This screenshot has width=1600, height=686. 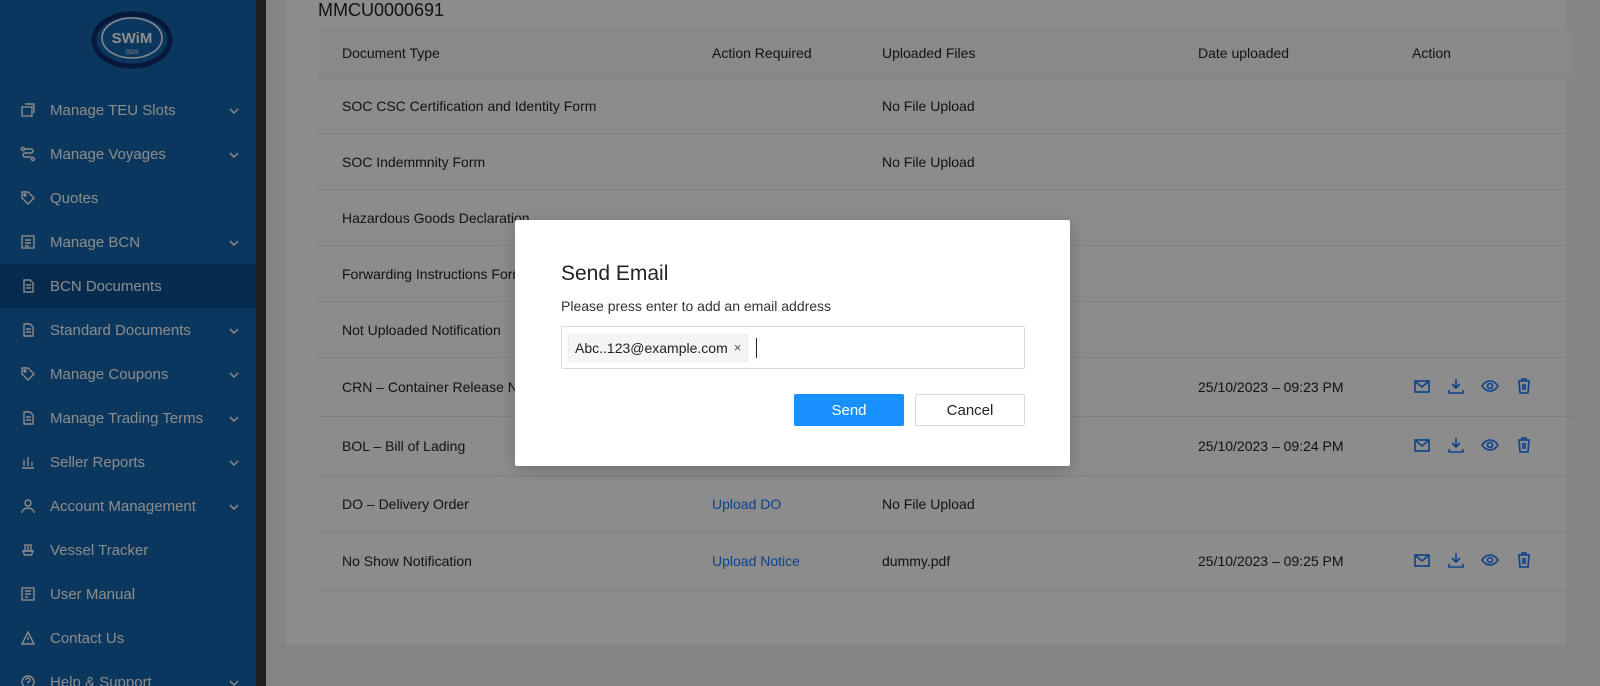 What do you see at coordinates (738, 347) in the screenshot?
I see `email-tag-close-icon: ×` at bounding box center [738, 347].